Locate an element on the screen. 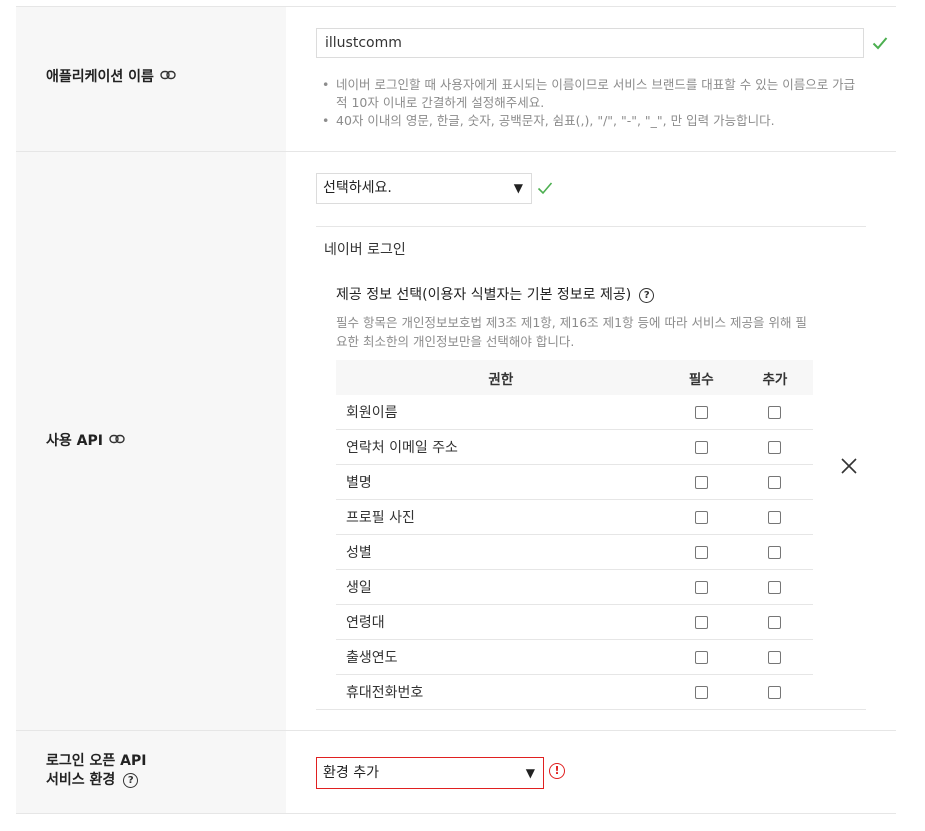 Image resolution: width=925 pixels, height=831 pixels. provide-info-title: 제공 정보 선택(이용자 식별자는 기본 정보로 제공)? is located at coordinates (495, 294).